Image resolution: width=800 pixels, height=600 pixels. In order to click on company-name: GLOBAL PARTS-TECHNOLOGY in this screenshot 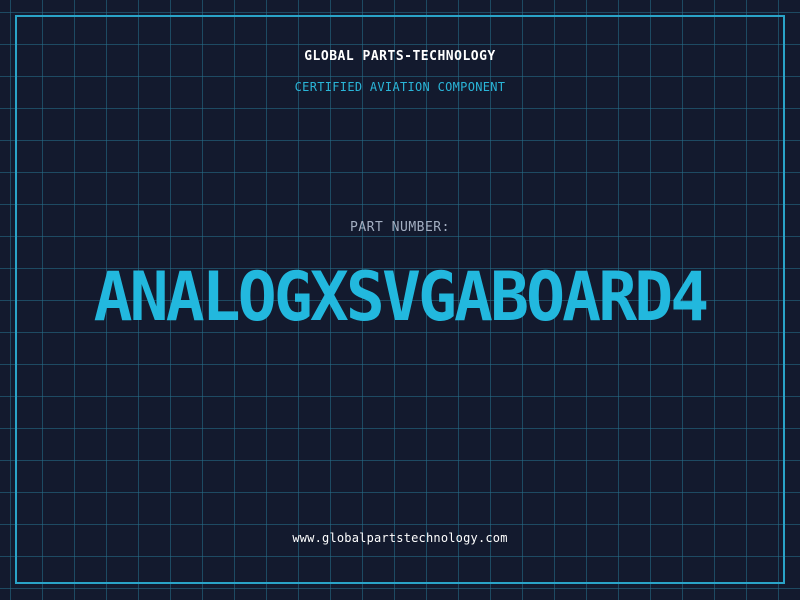, I will do `click(400, 56)`.